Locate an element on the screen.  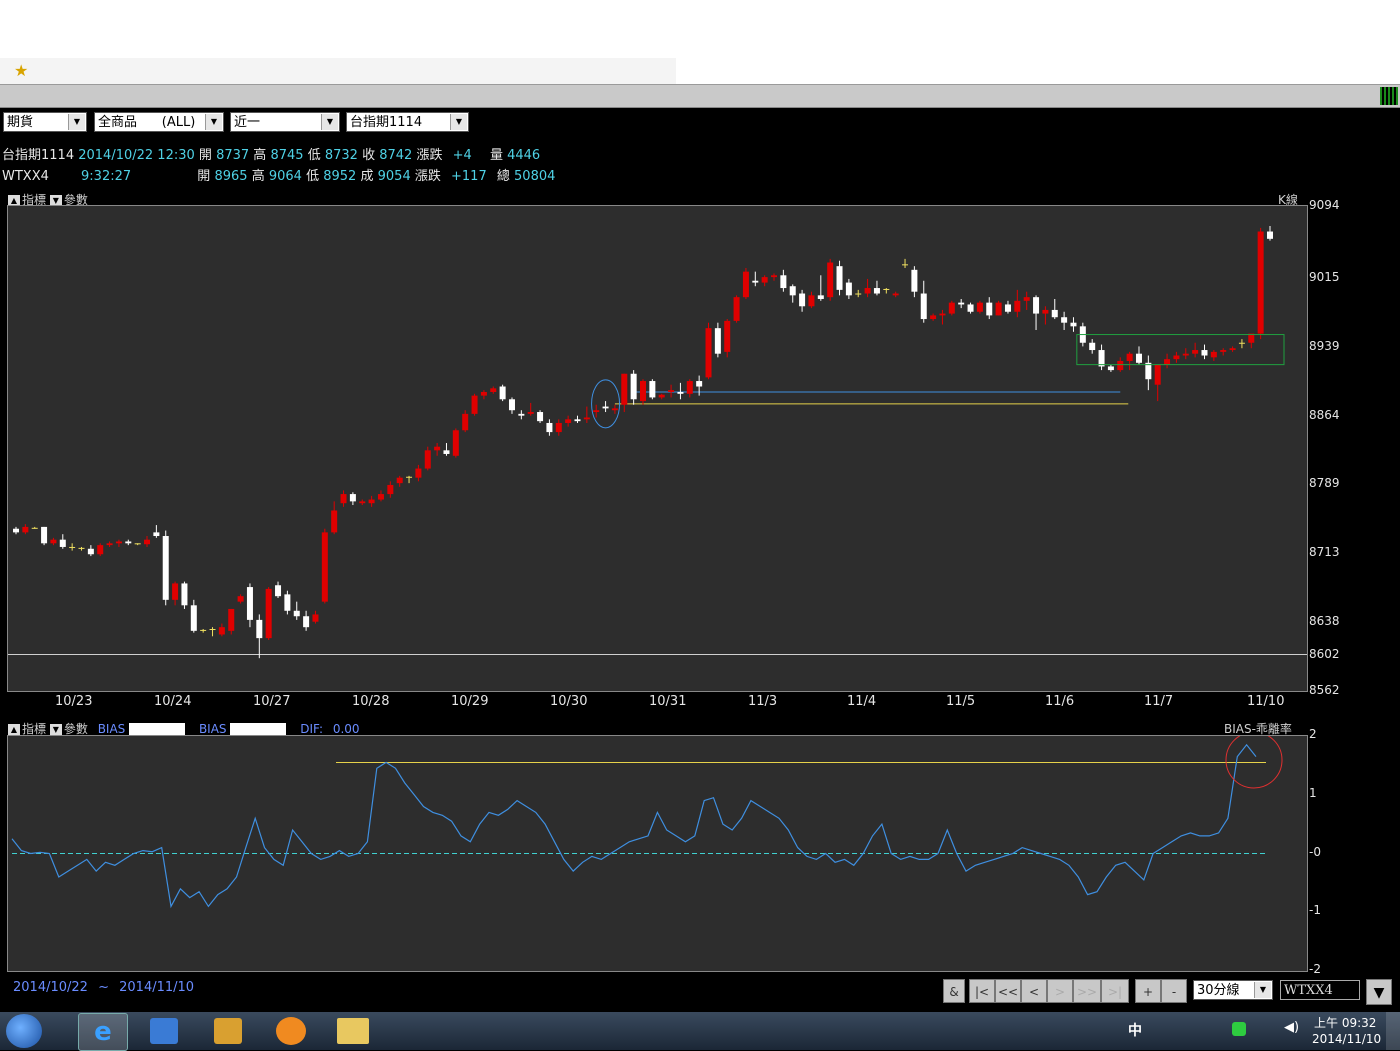
q1-datetime: 2014/10/22 12:30 is located at coordinates (136, 155).